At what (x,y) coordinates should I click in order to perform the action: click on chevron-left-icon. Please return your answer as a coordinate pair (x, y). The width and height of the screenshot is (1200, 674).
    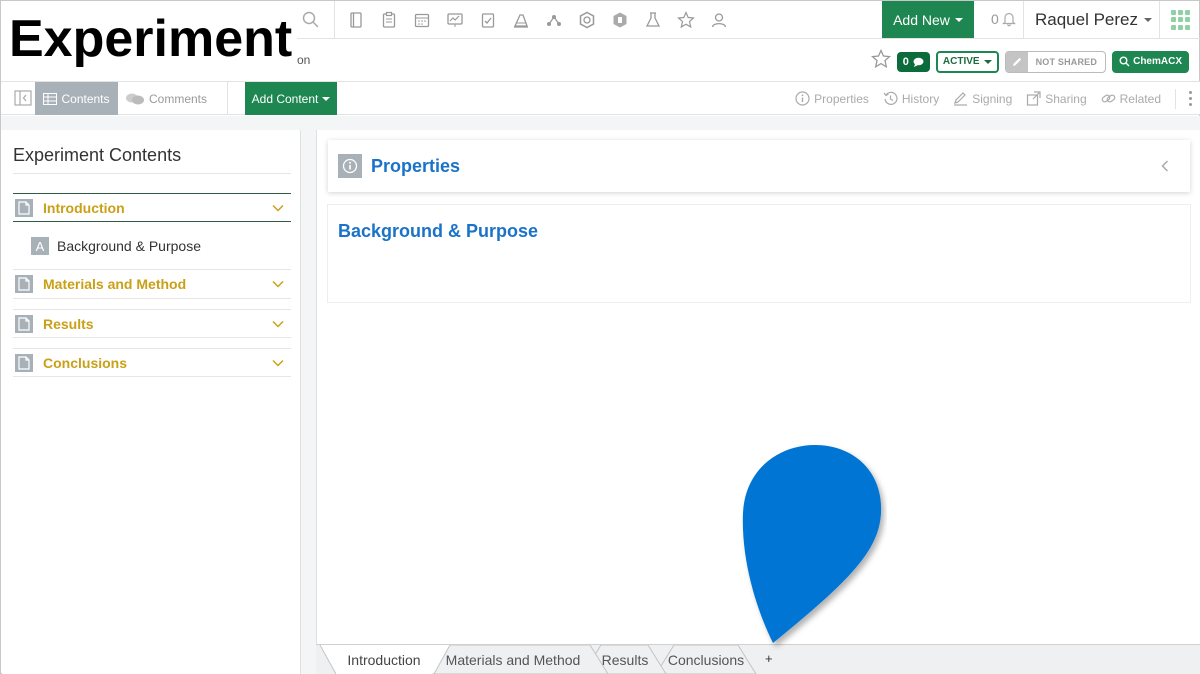
    Looking at the image, I should click on (1165, 166).